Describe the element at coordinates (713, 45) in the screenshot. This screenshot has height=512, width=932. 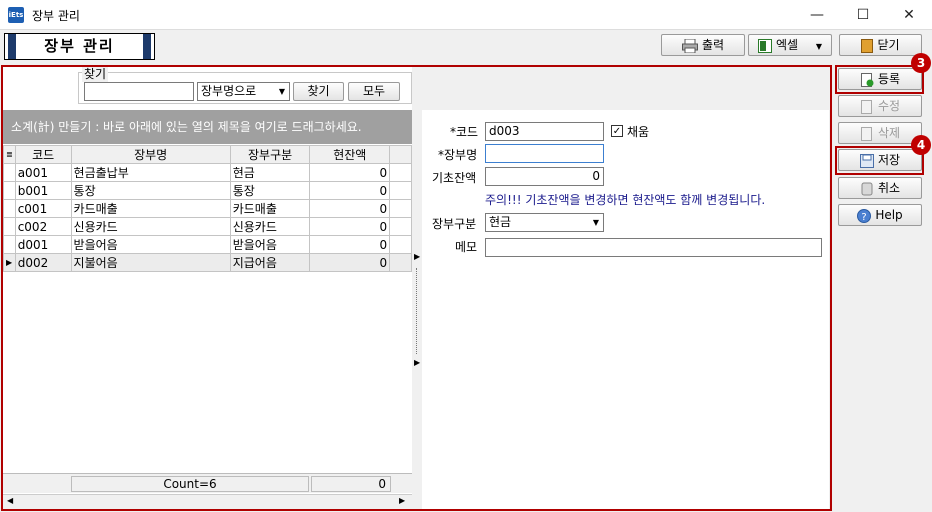
I see `print-label: 출력` at that location.